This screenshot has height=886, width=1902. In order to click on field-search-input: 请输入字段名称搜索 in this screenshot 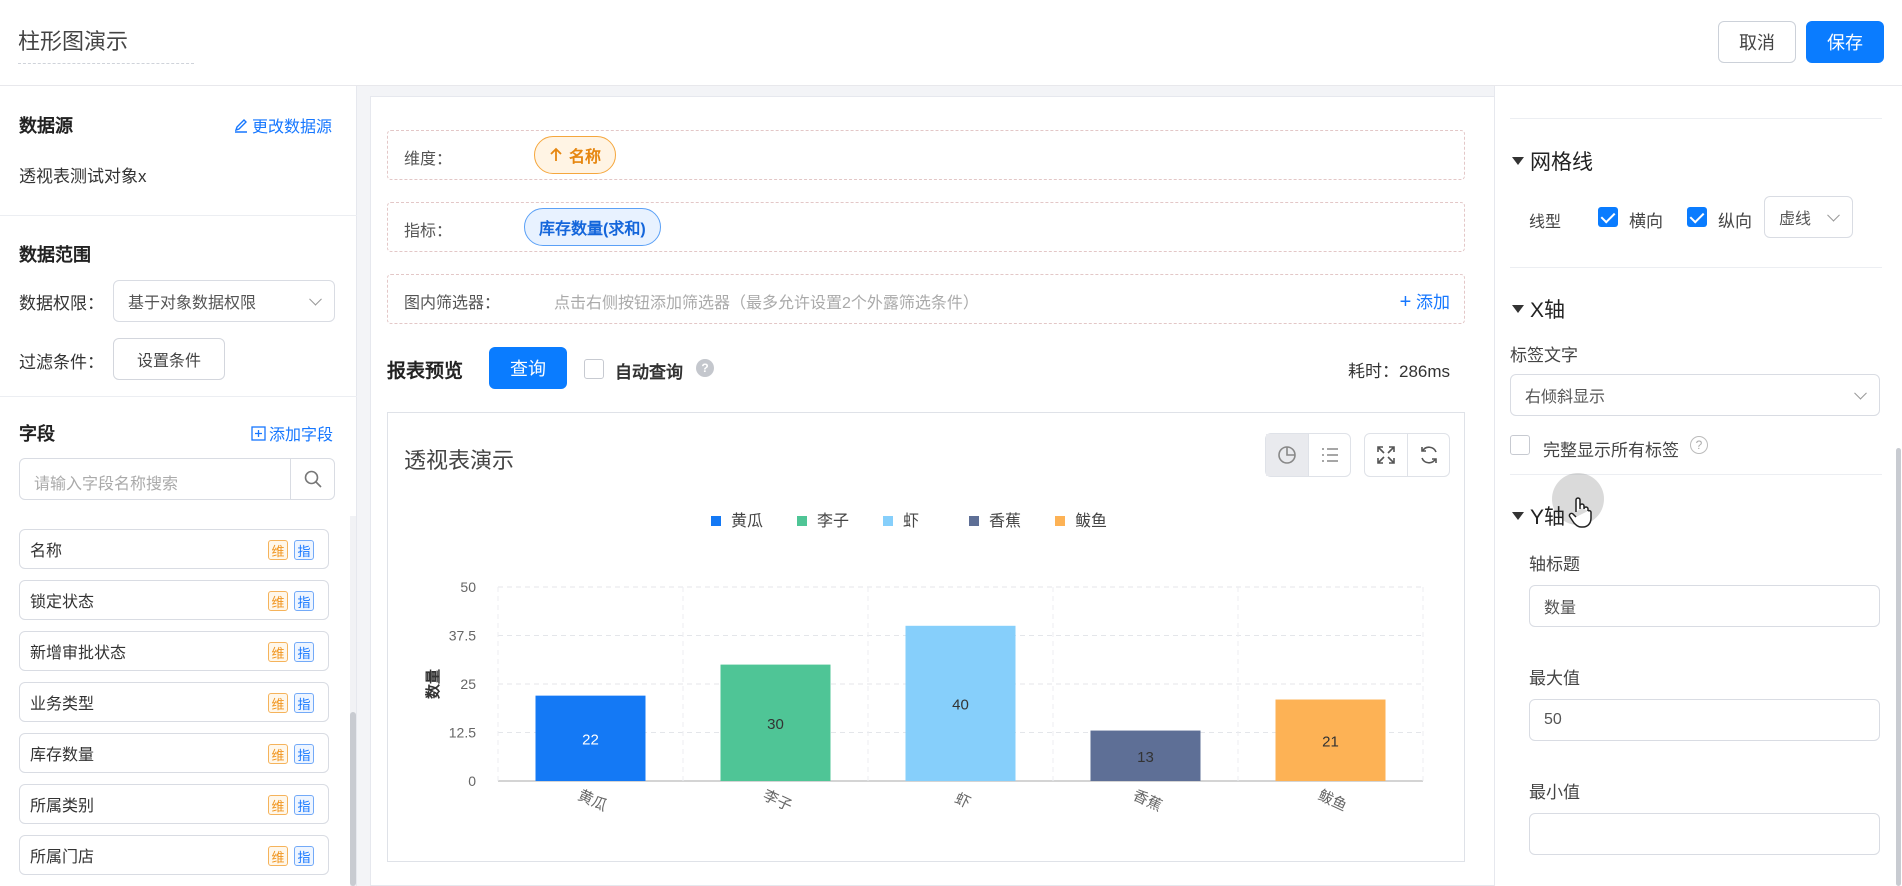, I will do `click(177, 479)`.